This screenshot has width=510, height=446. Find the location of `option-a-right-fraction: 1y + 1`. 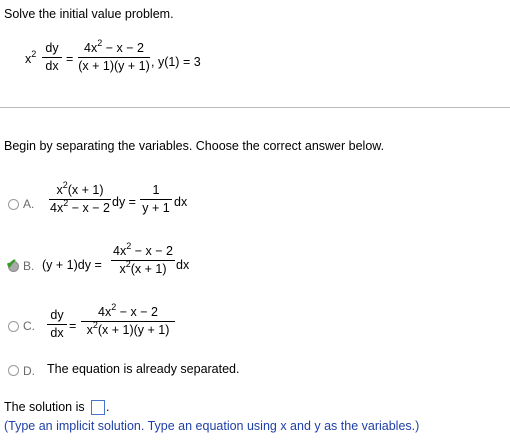

option-a-right-fraction: 1y + 1 is located at coordinates (156, 199).